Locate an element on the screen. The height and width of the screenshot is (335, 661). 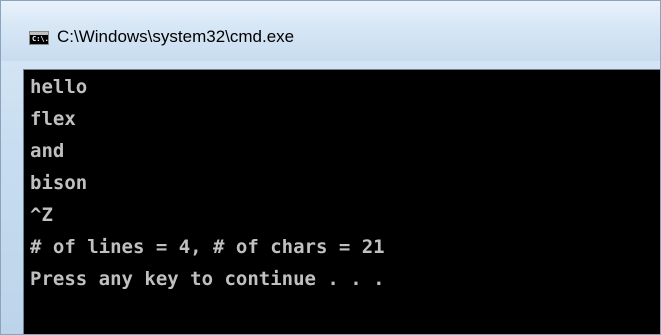
console-line-3: and is located at coordinates (47, 151).